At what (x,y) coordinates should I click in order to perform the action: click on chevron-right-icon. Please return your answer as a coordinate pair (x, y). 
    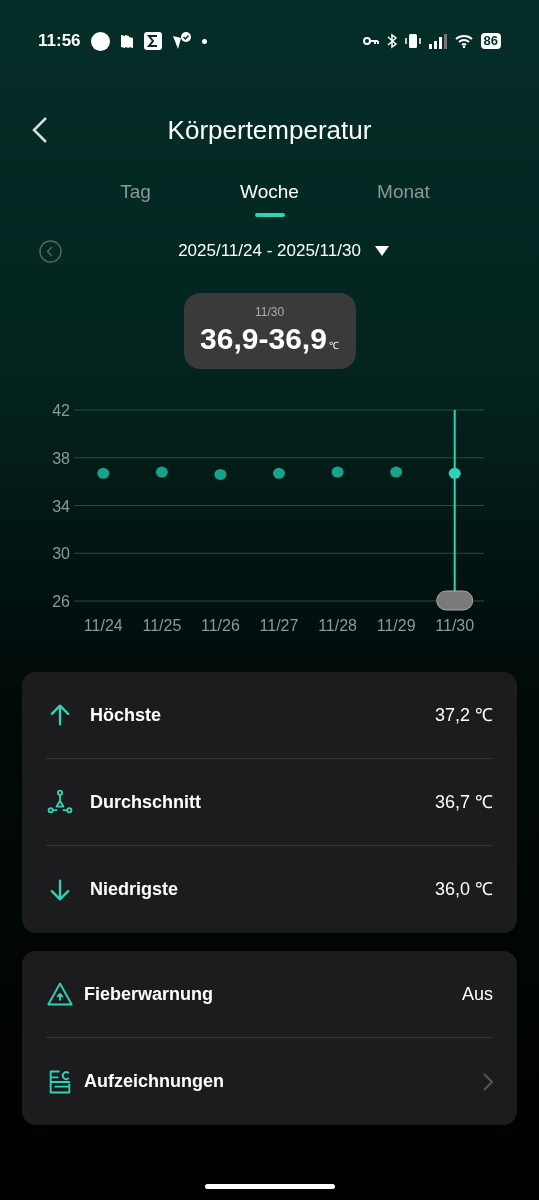
    Looking at the image, I should click on (488, 1081).